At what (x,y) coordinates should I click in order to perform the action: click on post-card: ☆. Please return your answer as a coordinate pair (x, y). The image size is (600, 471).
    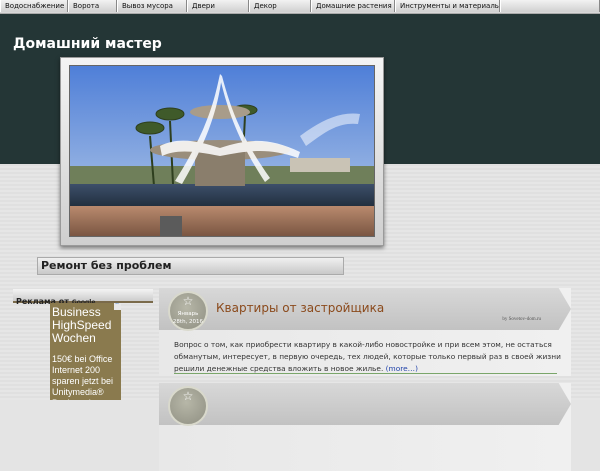
    Looking at the image, I should click on (365, 427).